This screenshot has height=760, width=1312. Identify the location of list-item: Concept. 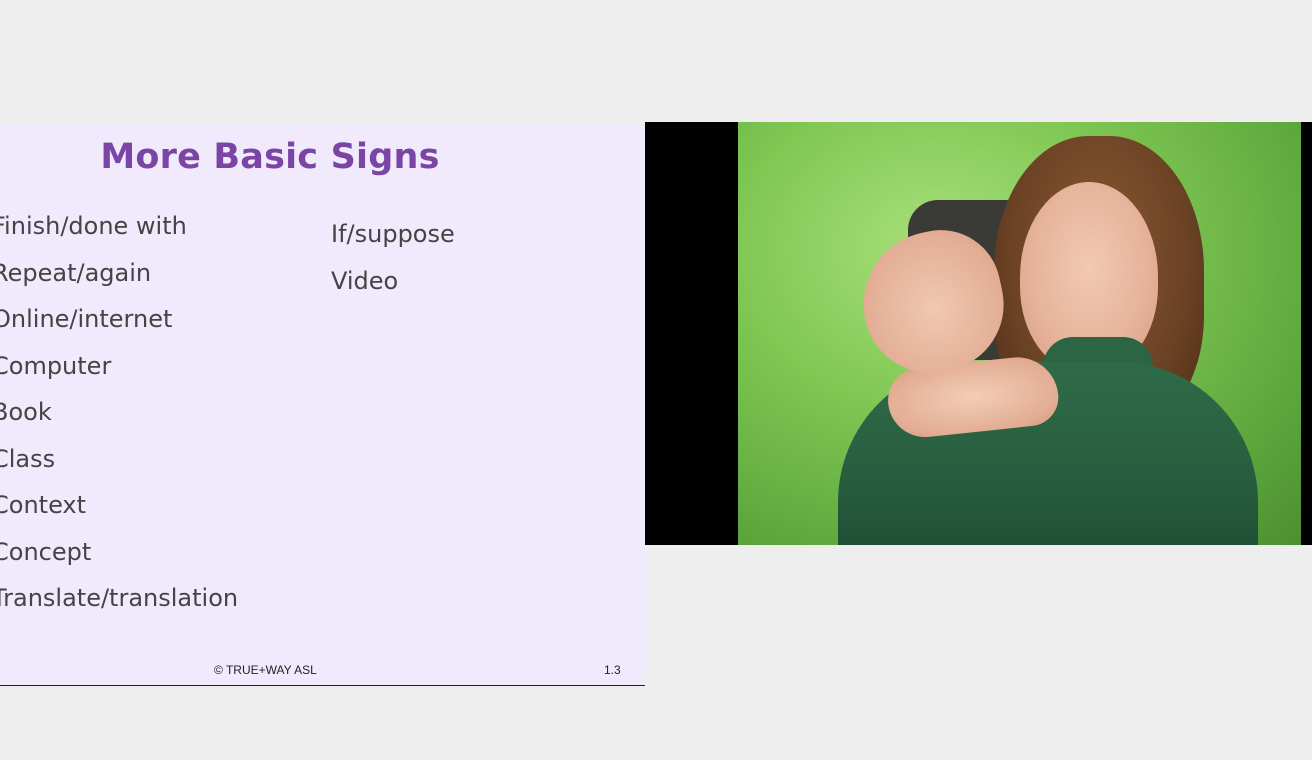
(46, 551).